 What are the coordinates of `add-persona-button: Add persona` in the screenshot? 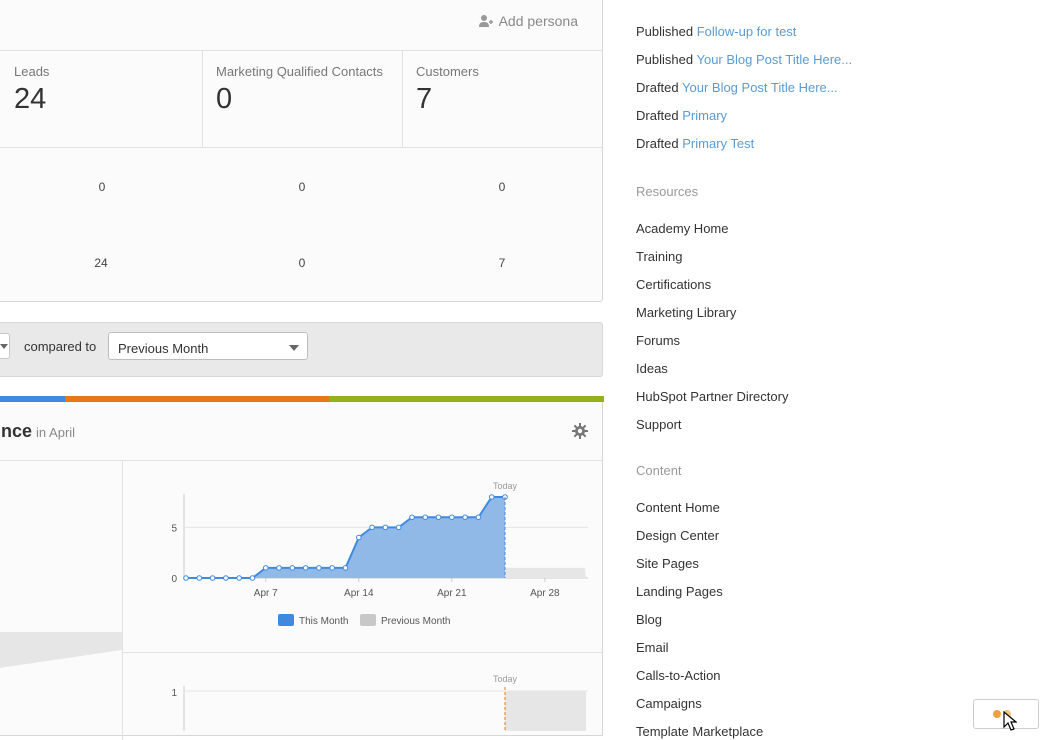 It's located at (528, 21).